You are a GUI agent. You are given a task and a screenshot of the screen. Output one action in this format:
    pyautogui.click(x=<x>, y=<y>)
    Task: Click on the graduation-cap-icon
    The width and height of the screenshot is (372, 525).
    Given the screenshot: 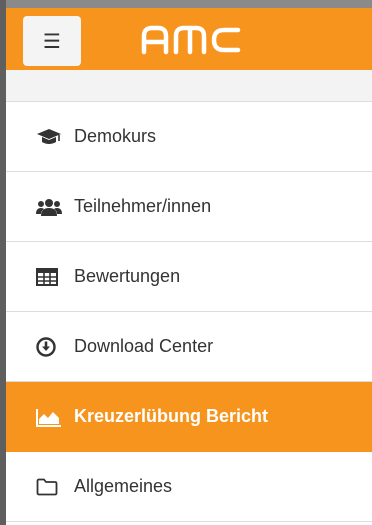 What is the action you would take?
    pyautogui.click(x=49, y=137)
    